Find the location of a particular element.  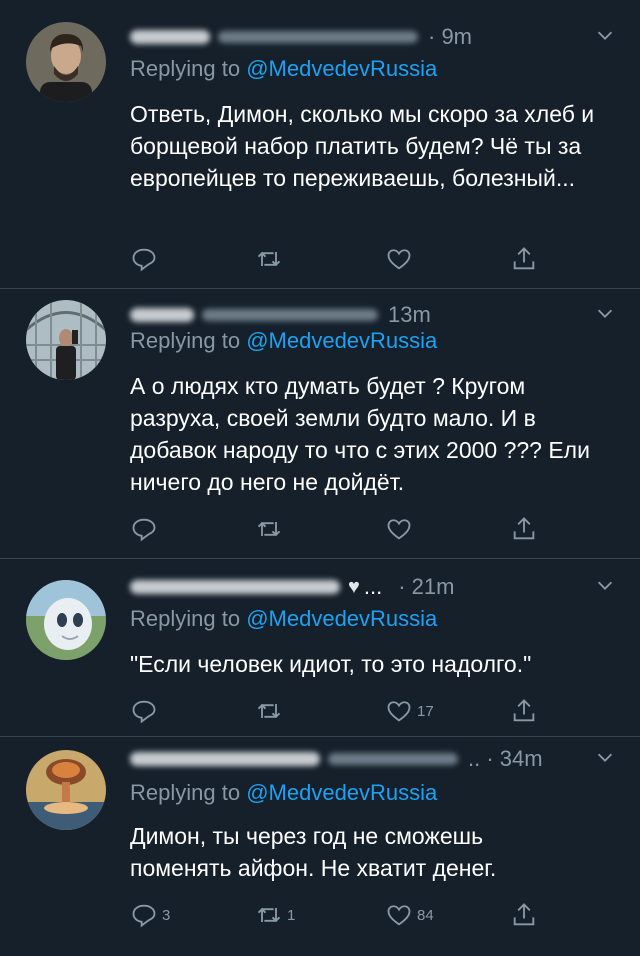

reply-count: 3 is located at coordinates (166, 915).